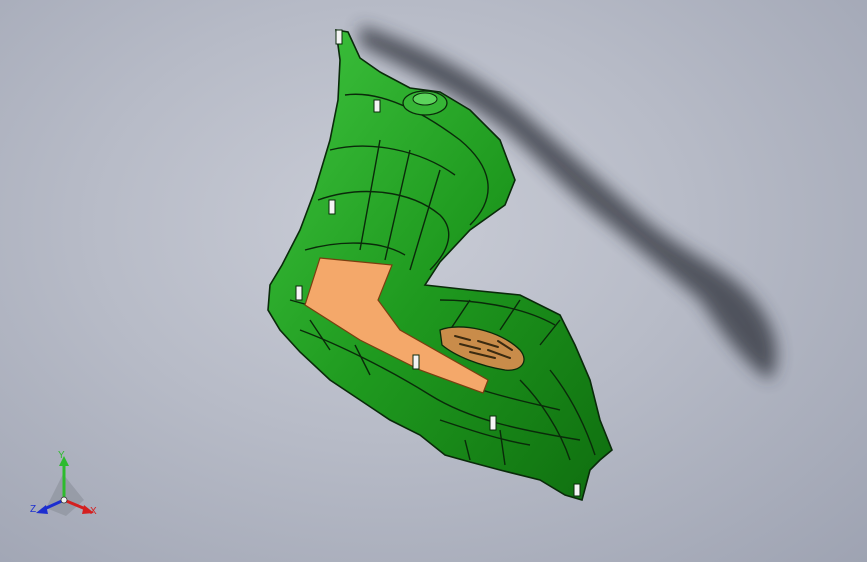  What do you see at coordinates (33, 509) in the screenshot?
I see `z-axis-label: Z` at bounding box center [33, 509].